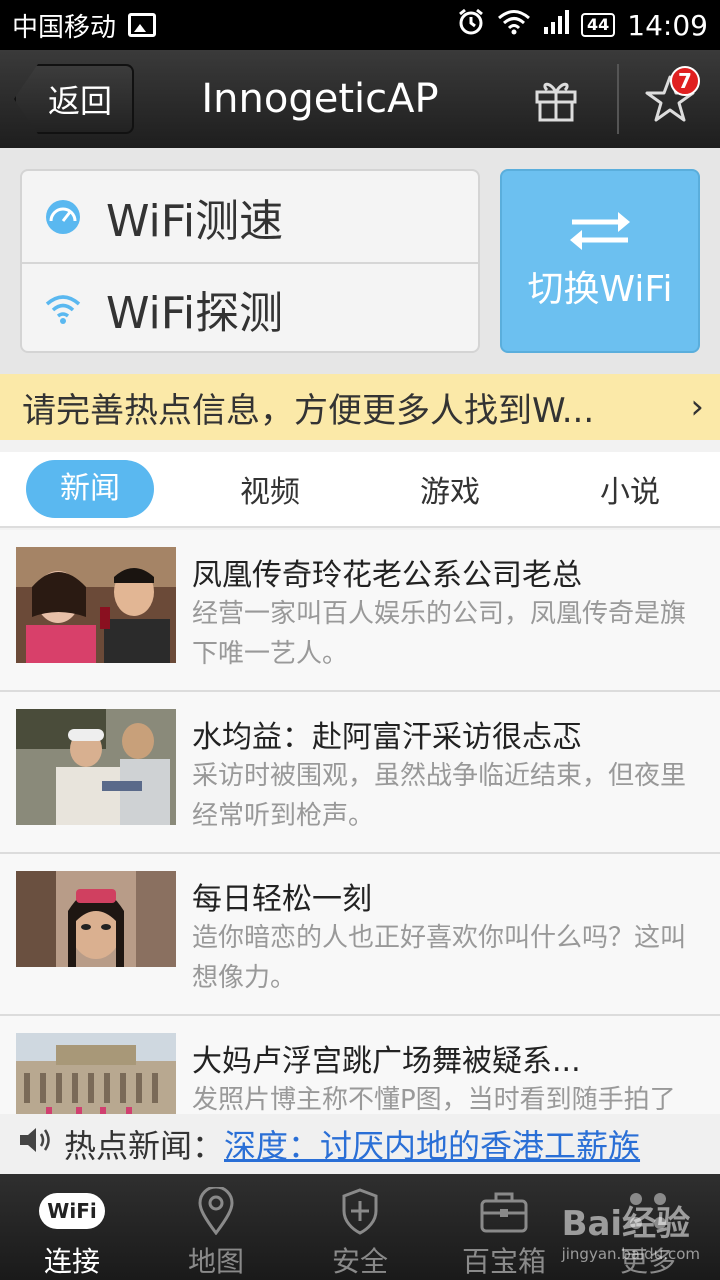 Image resolution: width=720 pixels, height=1280 pixels. I want to click on nav-connect: WiFi 连接, so click(72, 1227).